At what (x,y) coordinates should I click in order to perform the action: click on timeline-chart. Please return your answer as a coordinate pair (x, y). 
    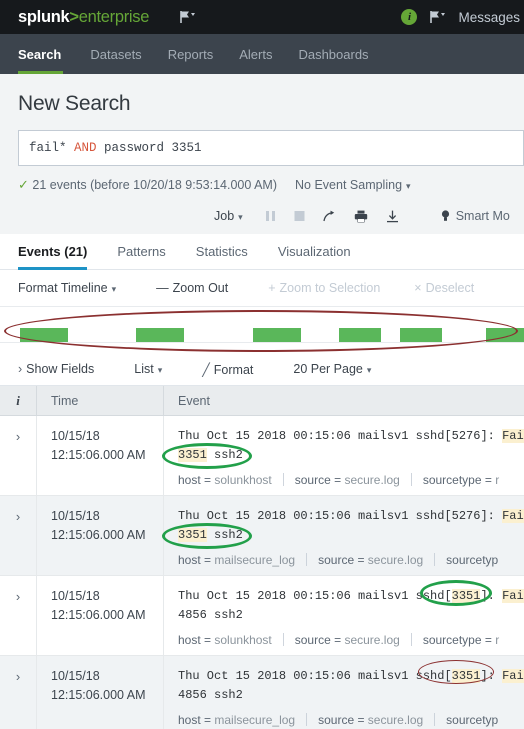
    Looking at the image, I should click on (262, 330).